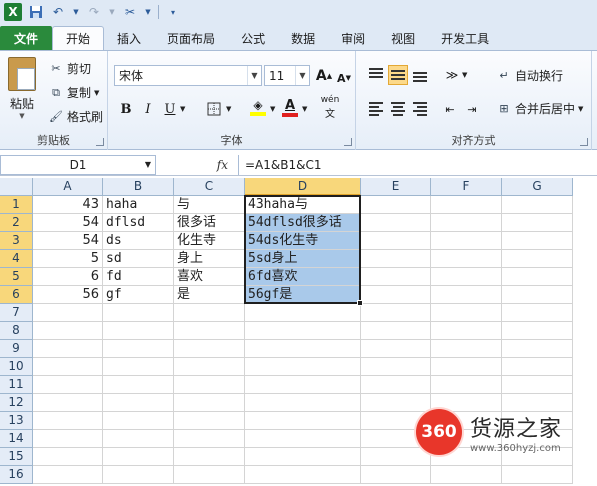 The height and width of the screenshot is (486, 597). Describe the element at coordinates (396, 367) in the screenshot. I see `cell-e10` at that location.